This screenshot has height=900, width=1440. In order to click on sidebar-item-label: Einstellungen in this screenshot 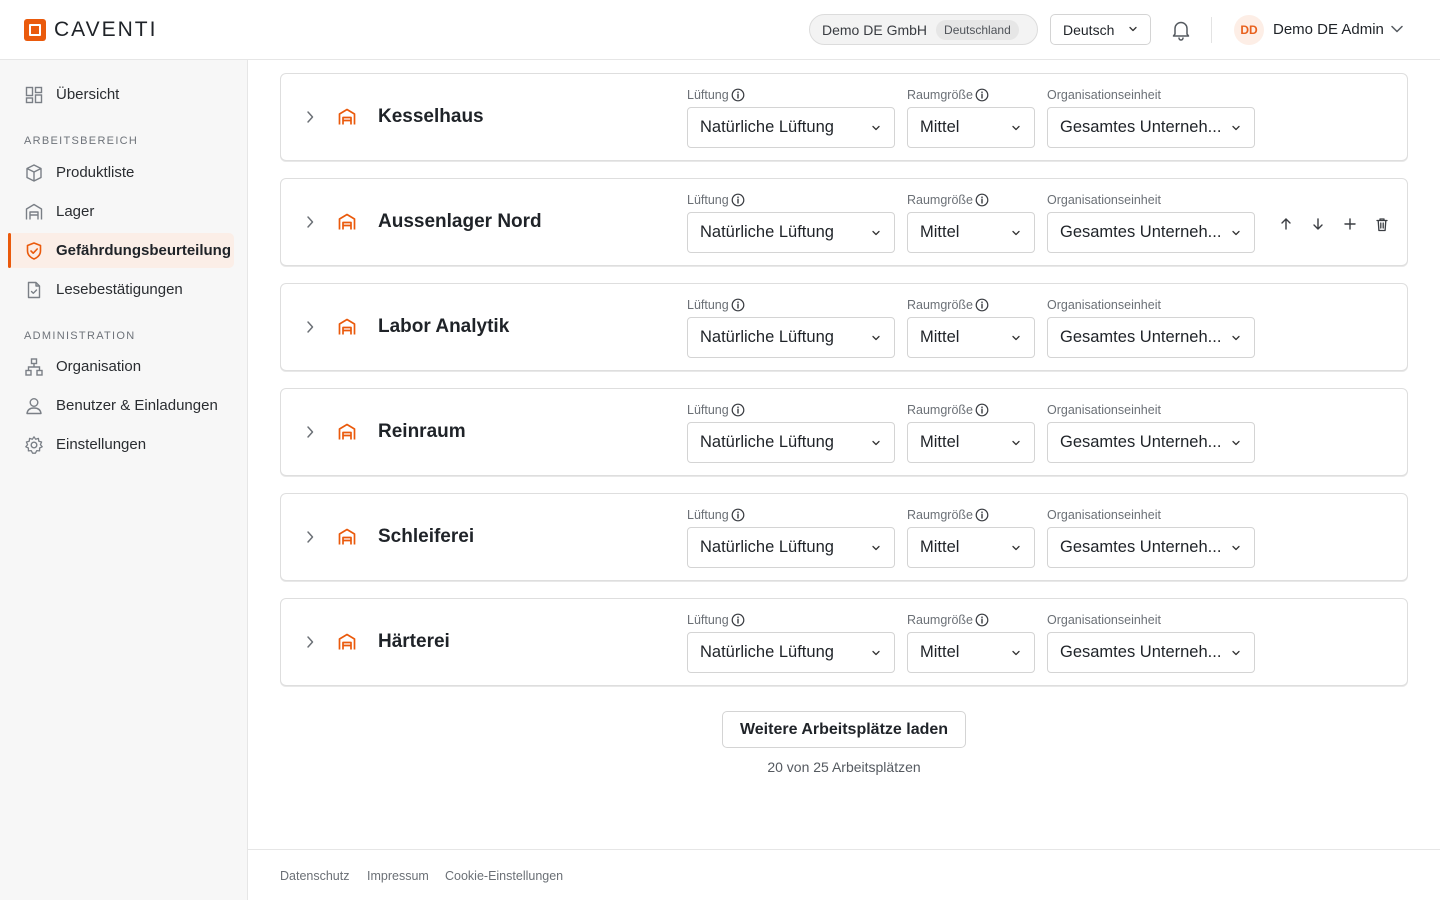, I will do `click(101, 444)`.